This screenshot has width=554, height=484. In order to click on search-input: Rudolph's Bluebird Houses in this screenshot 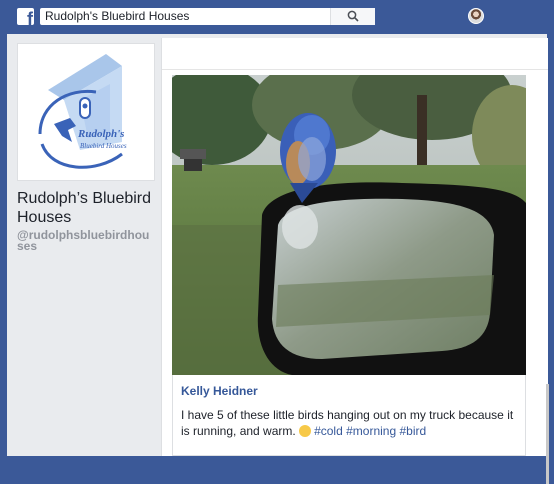, I will do `click(117, 16)`.